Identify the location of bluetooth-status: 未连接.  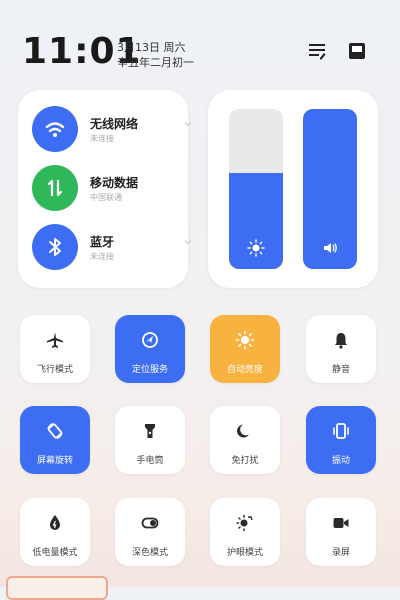
(102, 256).